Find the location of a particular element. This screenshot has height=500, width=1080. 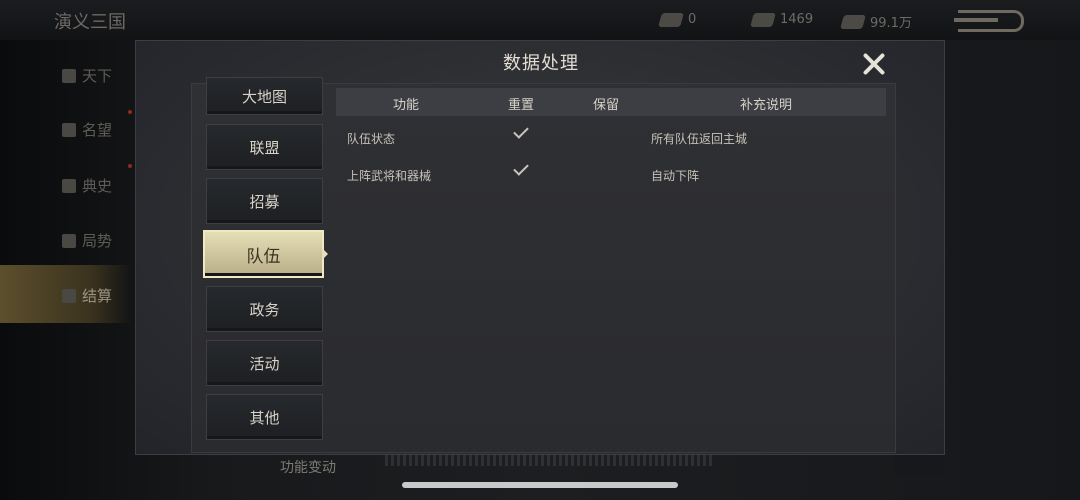

wealth-icon is located at coordinates (853, 21).